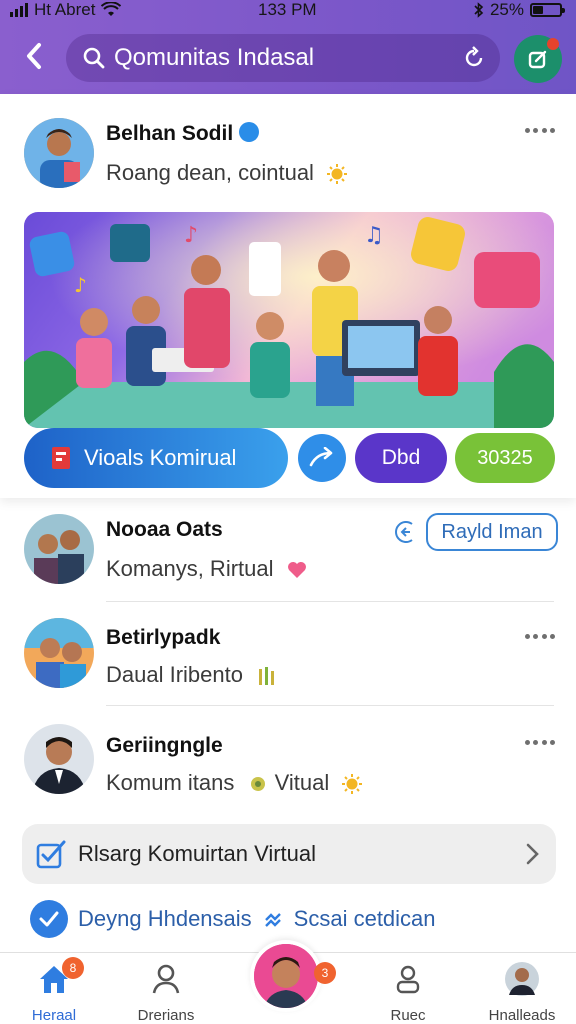 This screenshot has height=1024, width=576. I want to click on post-subtitle-text: Roang dean, cointual, so click(210, 172).